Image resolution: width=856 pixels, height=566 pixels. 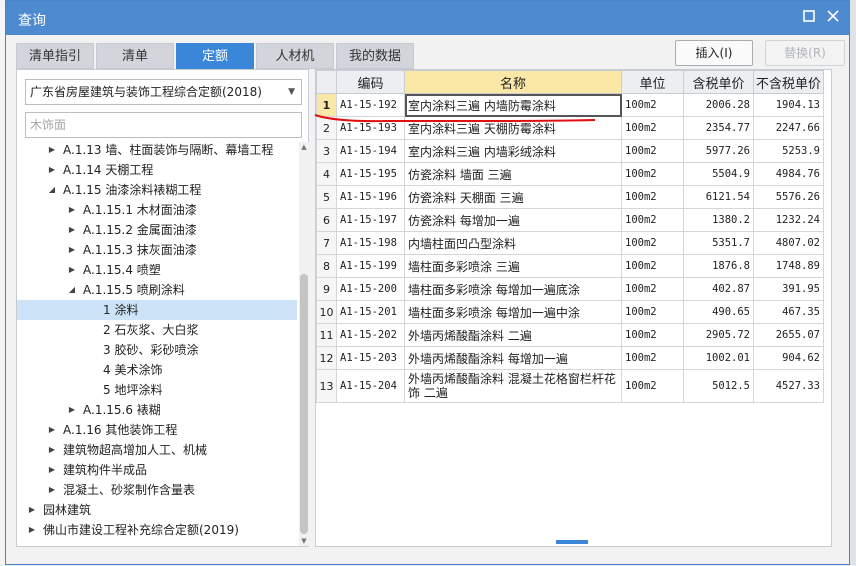 I want to click on price-notax-cell: 4807.02, so click(x=788, y=243).